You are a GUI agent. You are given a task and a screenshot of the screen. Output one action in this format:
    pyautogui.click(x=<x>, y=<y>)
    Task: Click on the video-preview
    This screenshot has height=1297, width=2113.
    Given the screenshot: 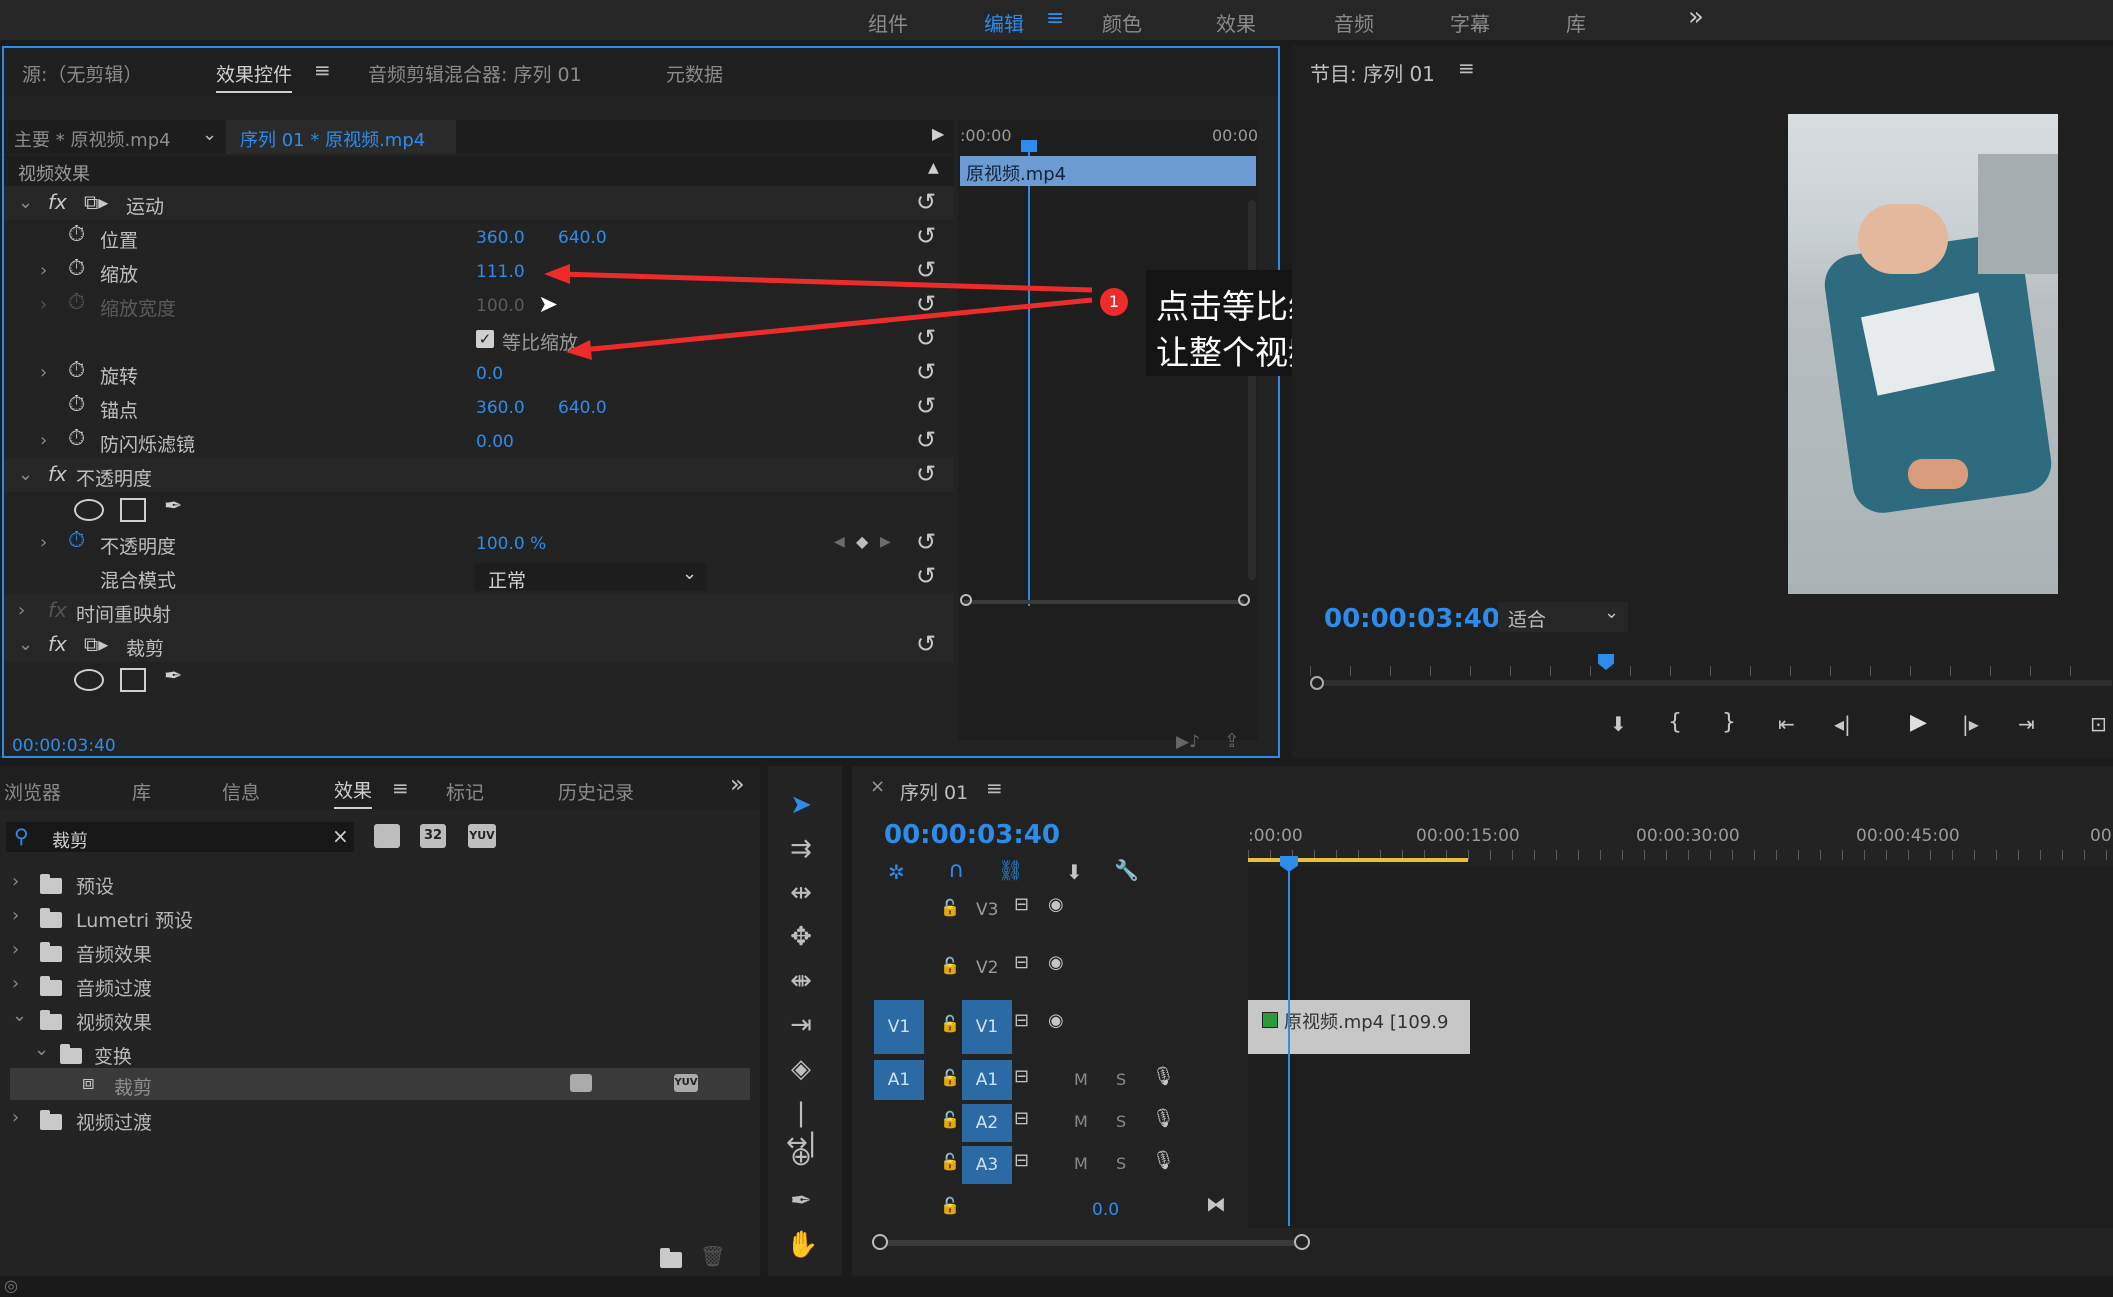 What is the action you would take?
    pyautogui.click(x=1923, y=354)
    